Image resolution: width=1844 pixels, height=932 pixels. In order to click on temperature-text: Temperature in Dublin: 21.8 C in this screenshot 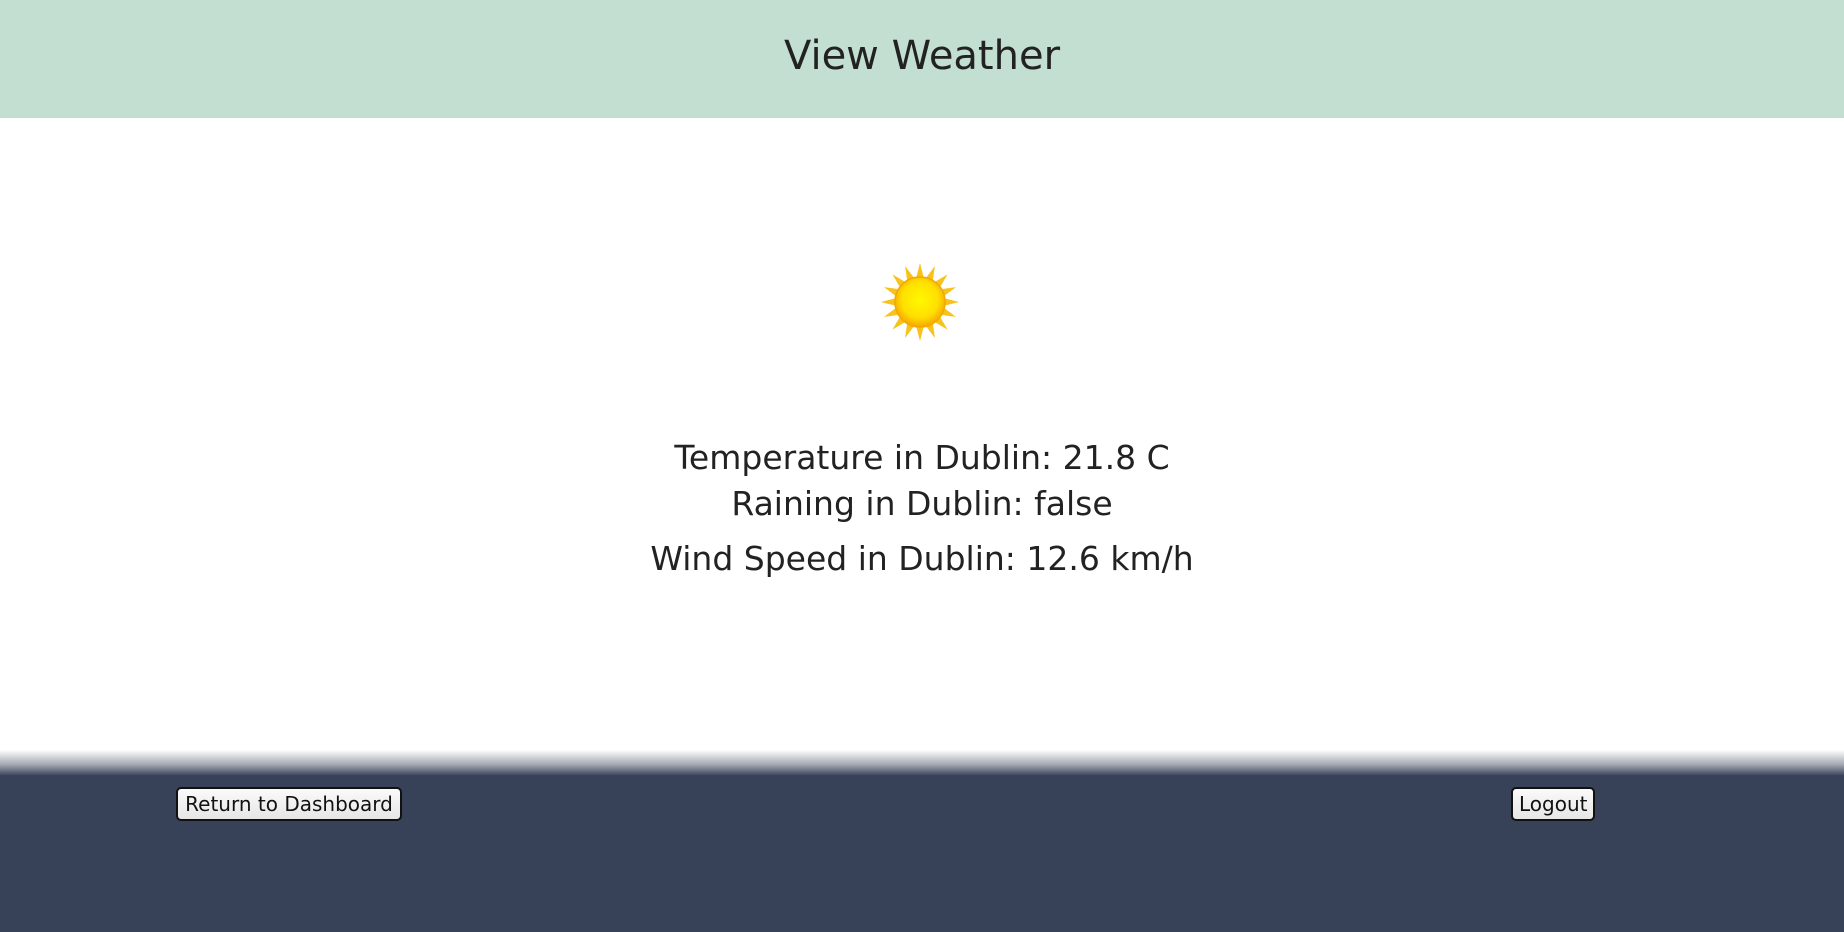, I will do `click(922, 457)`.